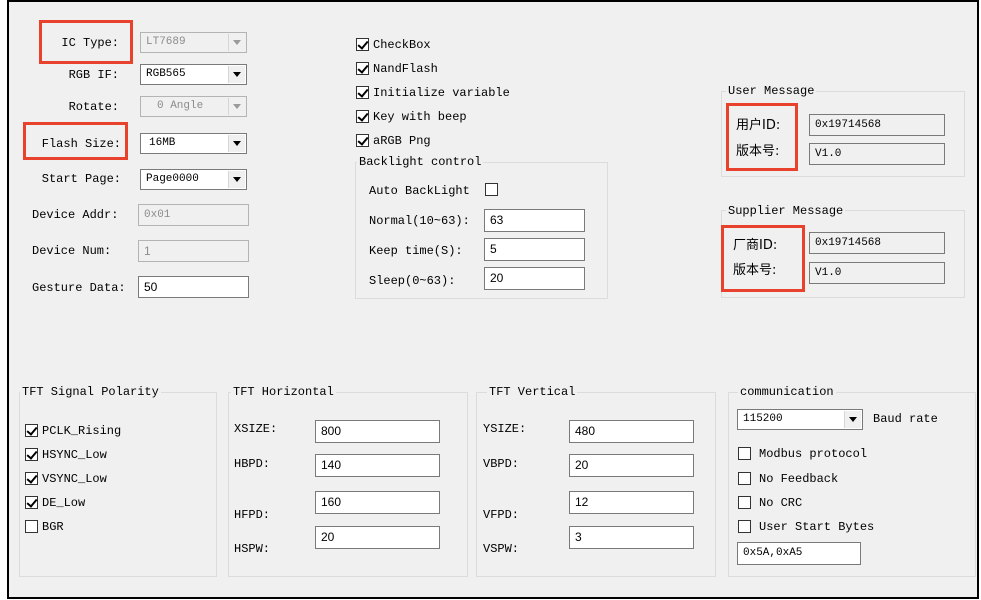  I want to click on no-feedback-label: No Feedback, so click(799, 479).